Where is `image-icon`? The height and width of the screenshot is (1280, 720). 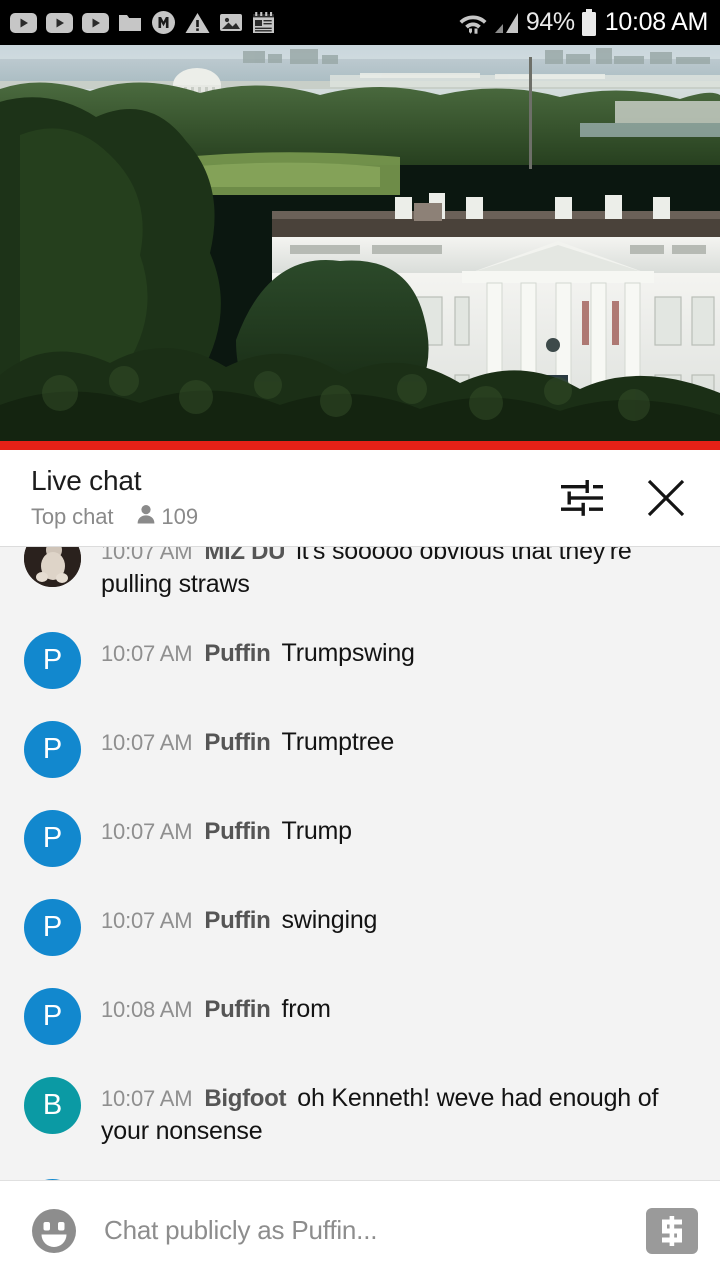
image-icon is located at coordinates (231, 22).